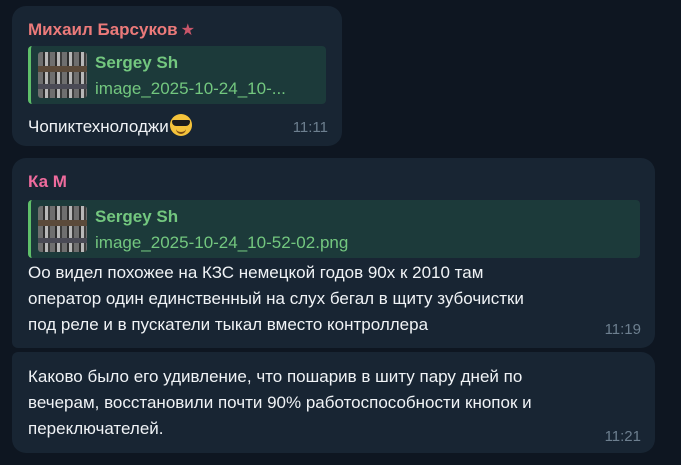  What do you see at coordinates (98, 126) in the screenshot?
I see `message-text-content: Чопиктехнолоджи` at bounding box center [98, 126].